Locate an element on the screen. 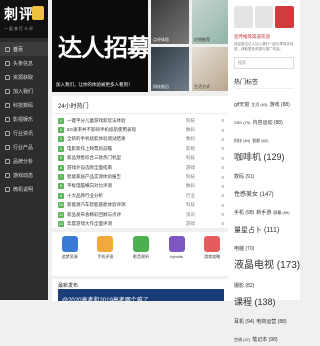  tag-link: 生活 (63) is located at coordinates (259, 105).